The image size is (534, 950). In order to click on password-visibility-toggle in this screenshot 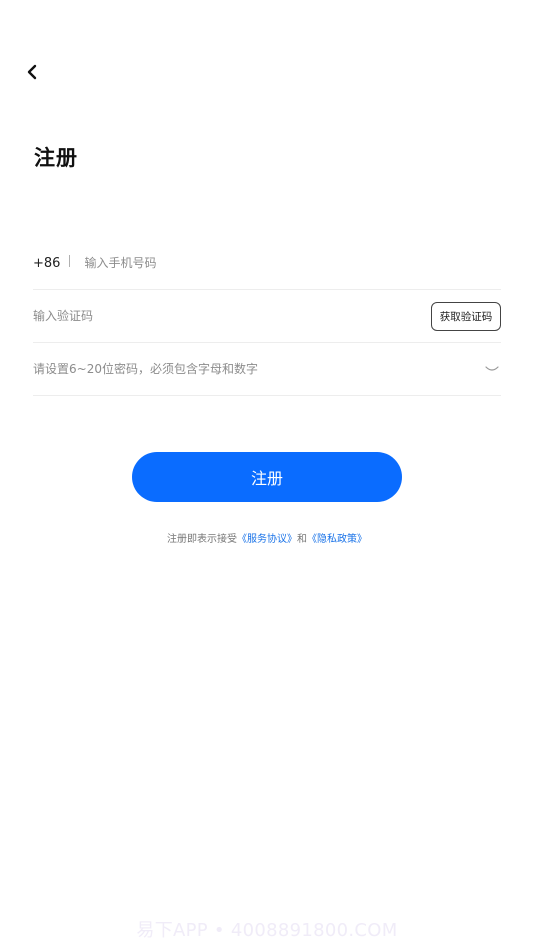, I will do `click(492, 369)`.